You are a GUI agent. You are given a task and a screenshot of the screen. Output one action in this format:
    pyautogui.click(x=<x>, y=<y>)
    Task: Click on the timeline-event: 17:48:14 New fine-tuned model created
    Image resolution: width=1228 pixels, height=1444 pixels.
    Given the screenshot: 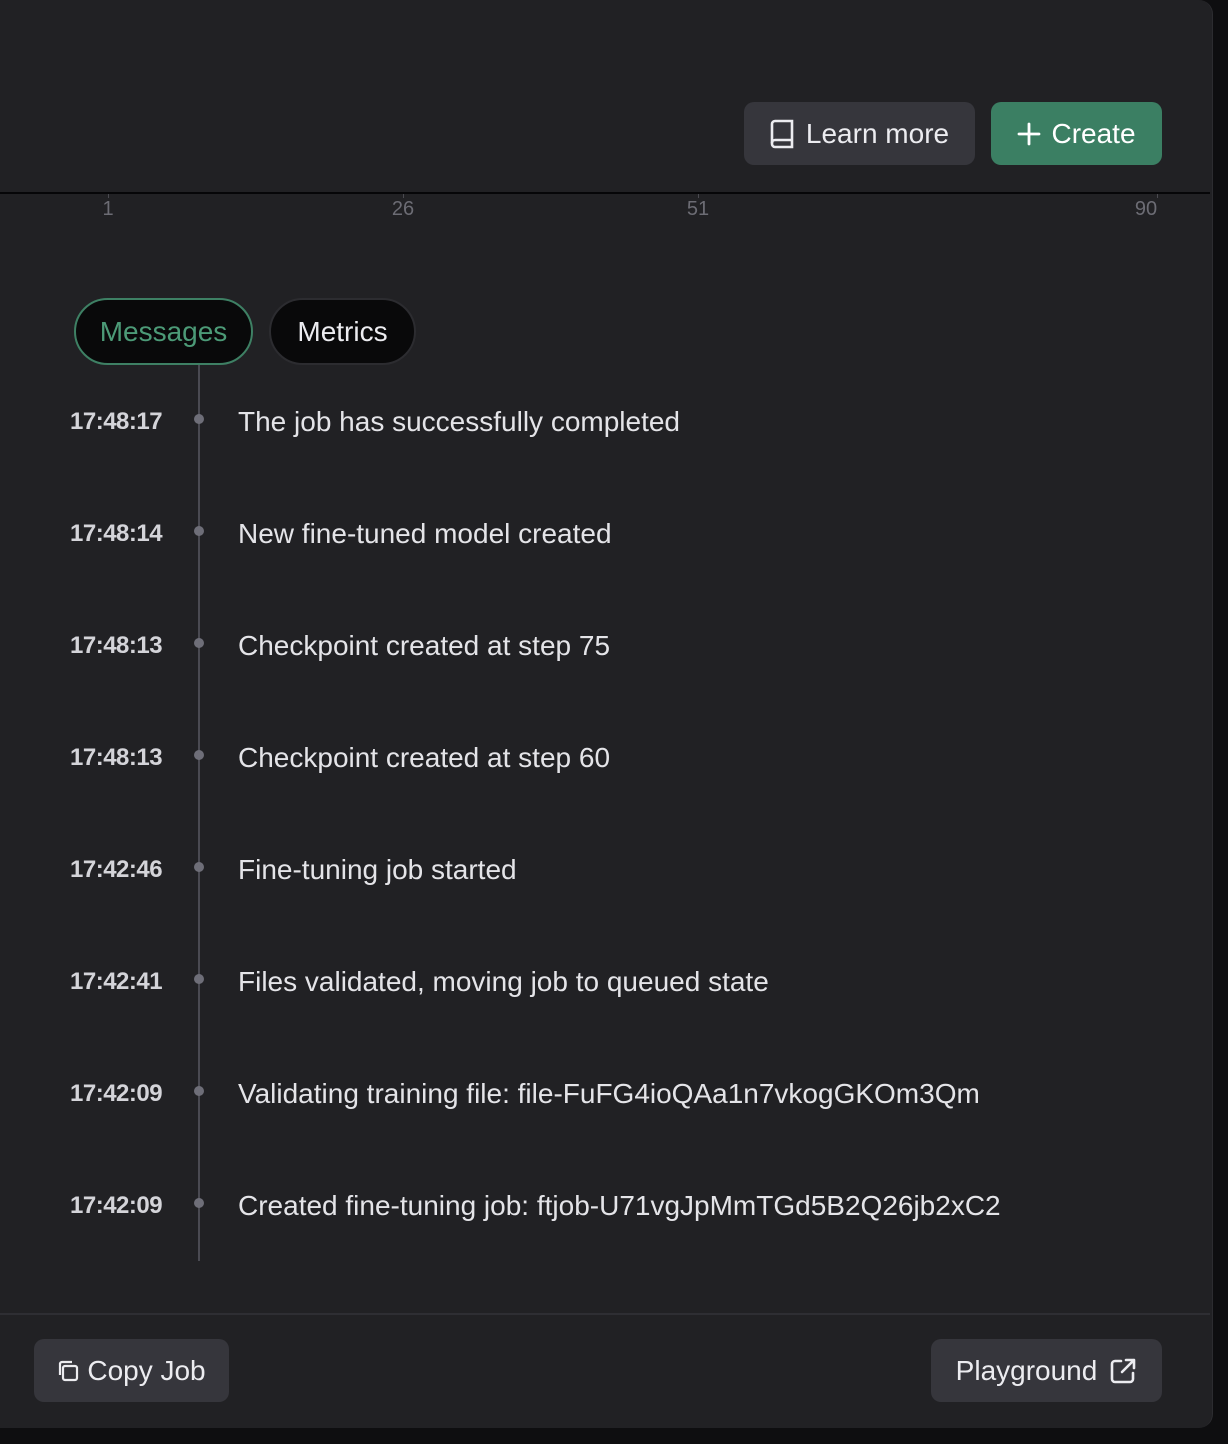 What is the action you would take?
    pyautogui.click(x=605, y=534)
    